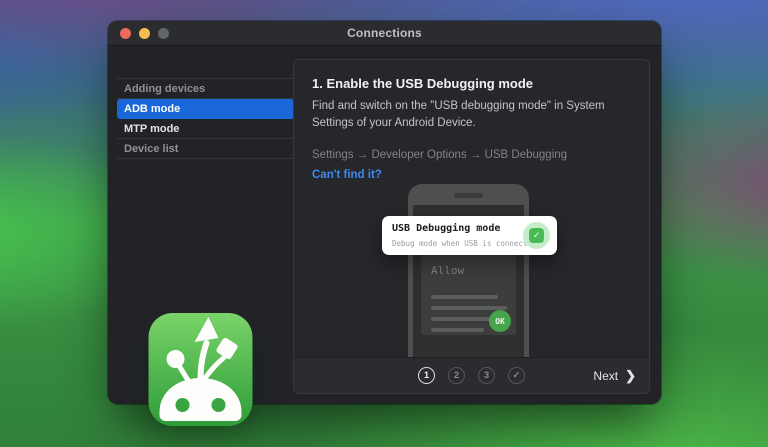 The image size is (768, 447). What do you see at coordinates (468, 294) in the screenshot?
I see `phone-dialog: Allow OK` at bounding box center [468, 294].